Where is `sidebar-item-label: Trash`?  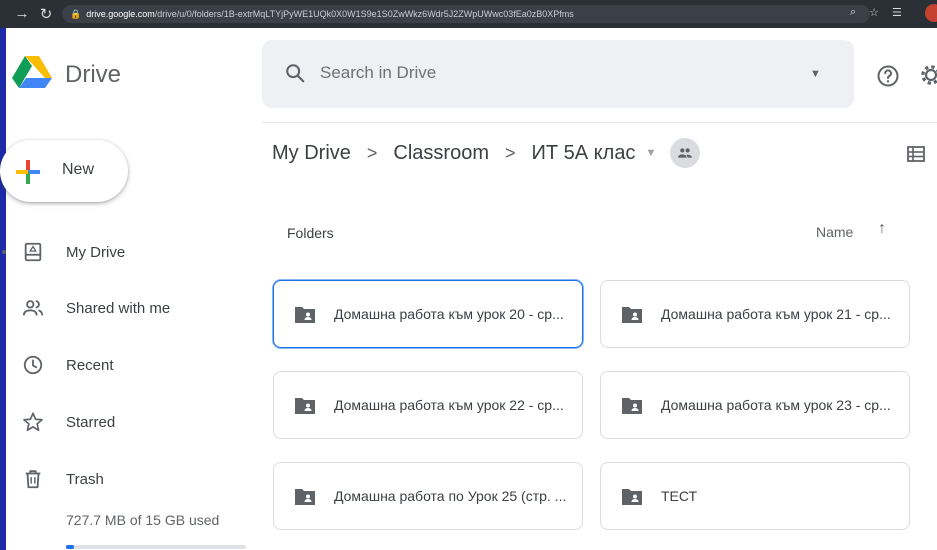
sidebar-item-label: Trash is located at coordinates (85, 479).